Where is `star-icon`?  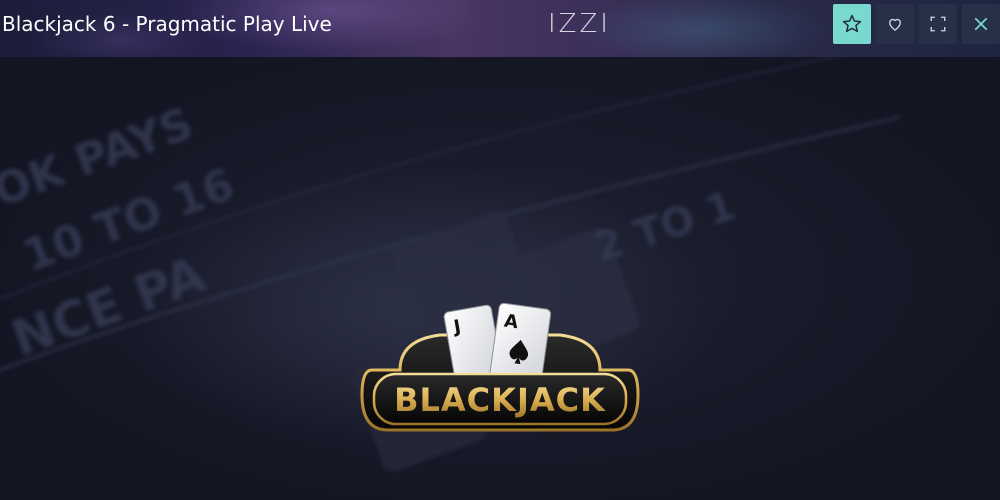
star-icon is located at coordinates (852, 24).